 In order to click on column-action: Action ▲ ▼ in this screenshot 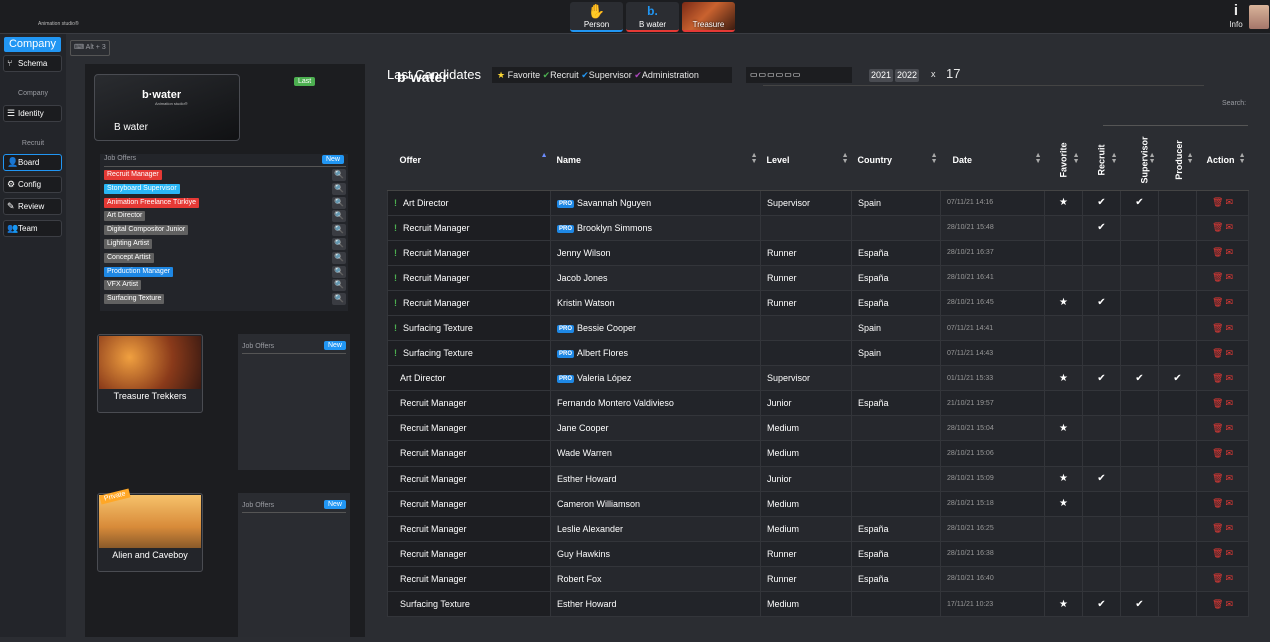, I will do `click(1222, 160)`.